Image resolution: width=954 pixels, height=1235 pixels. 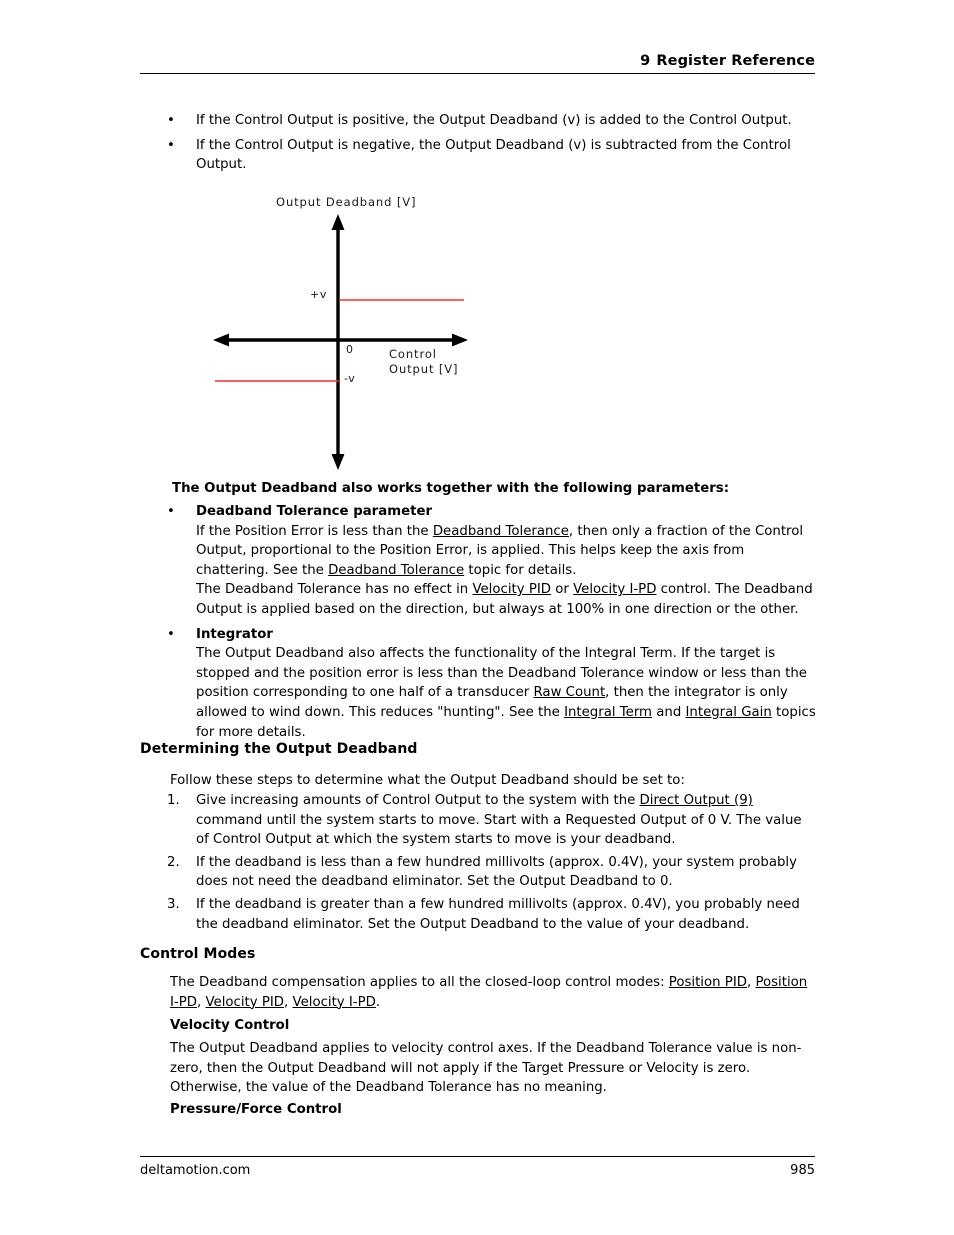 I want to click on list-item-title: Deadband Tolerance parameter, so click(x=314, y=511).